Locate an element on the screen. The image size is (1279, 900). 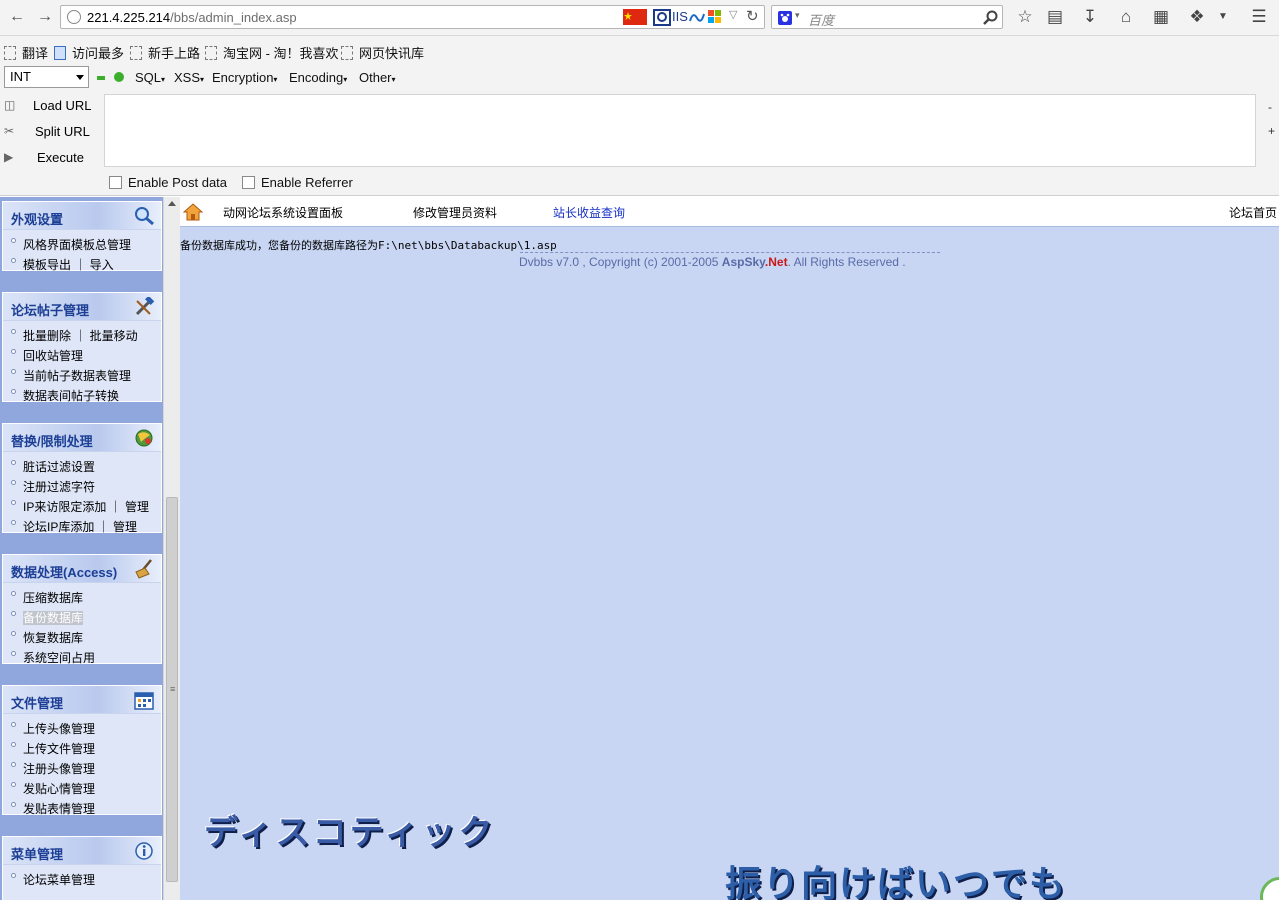
menu-item-file-uploads: 上传文件管理 is located at coordinates (85, 748).